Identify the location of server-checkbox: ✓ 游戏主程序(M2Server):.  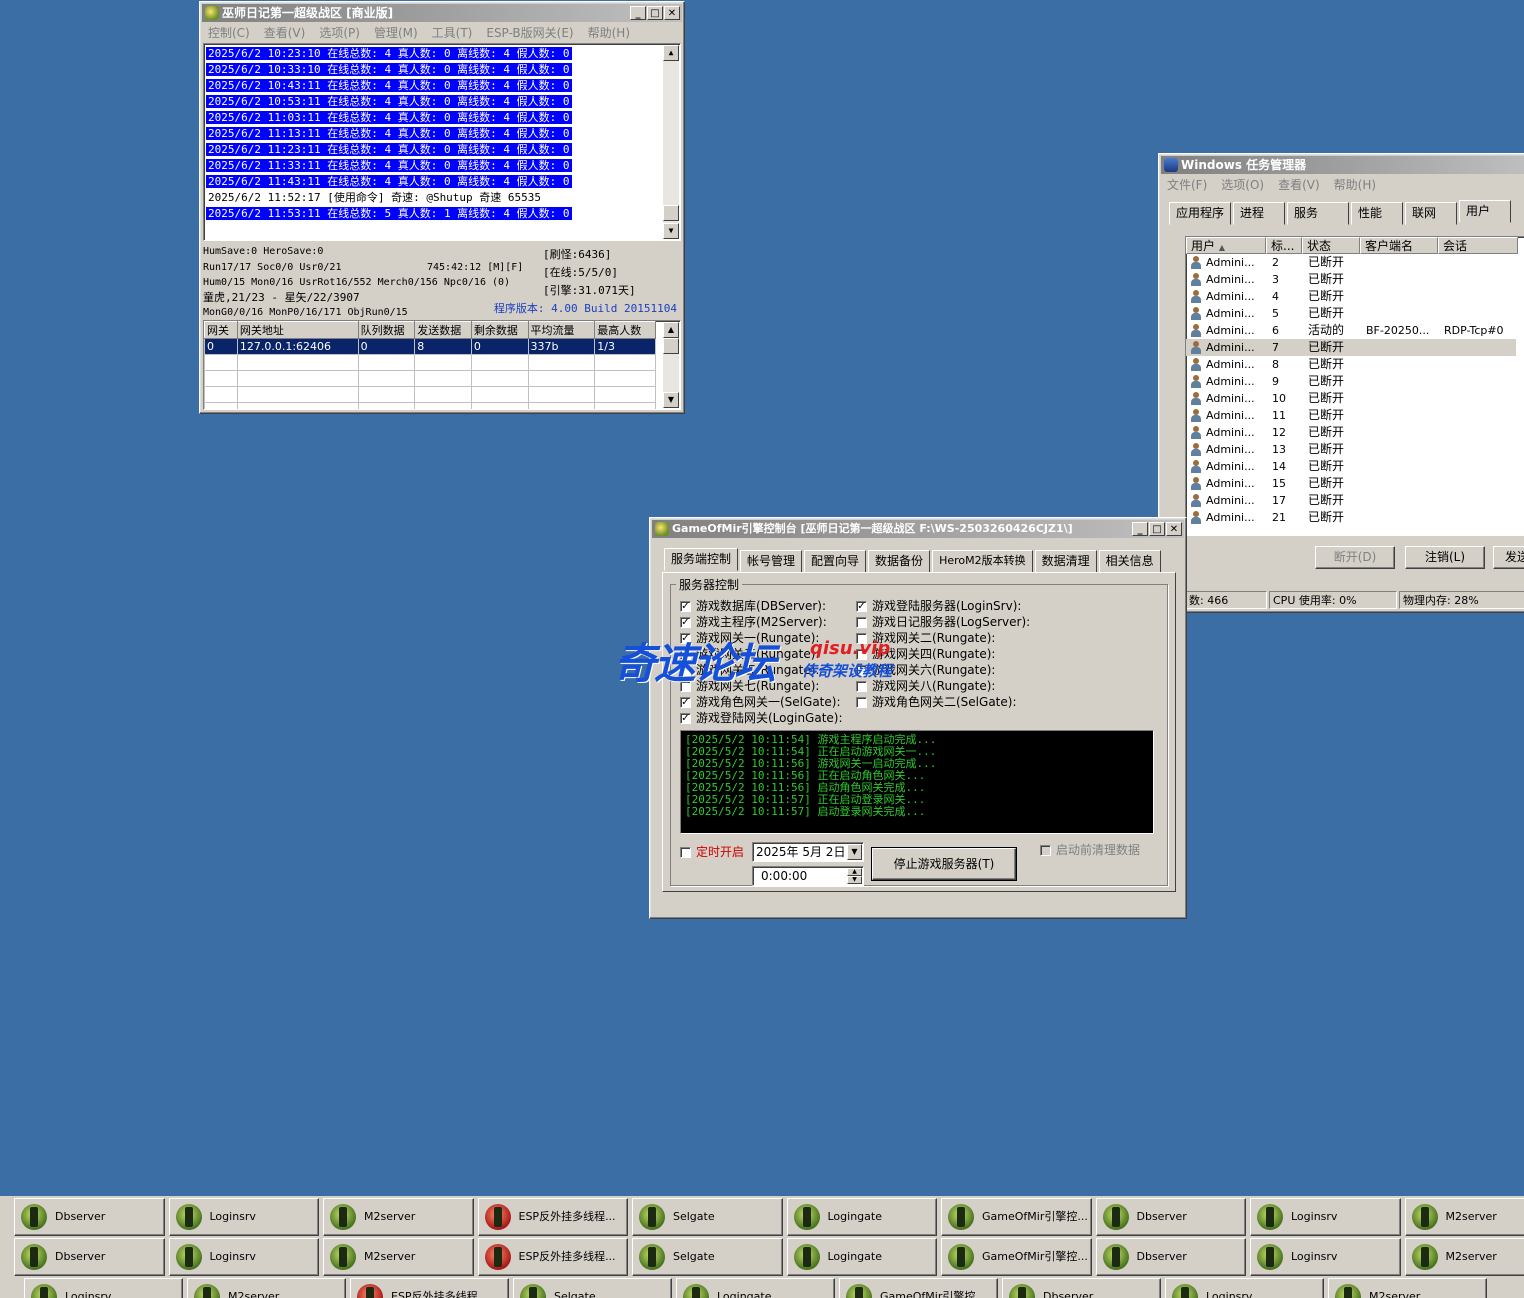
(753, 622).